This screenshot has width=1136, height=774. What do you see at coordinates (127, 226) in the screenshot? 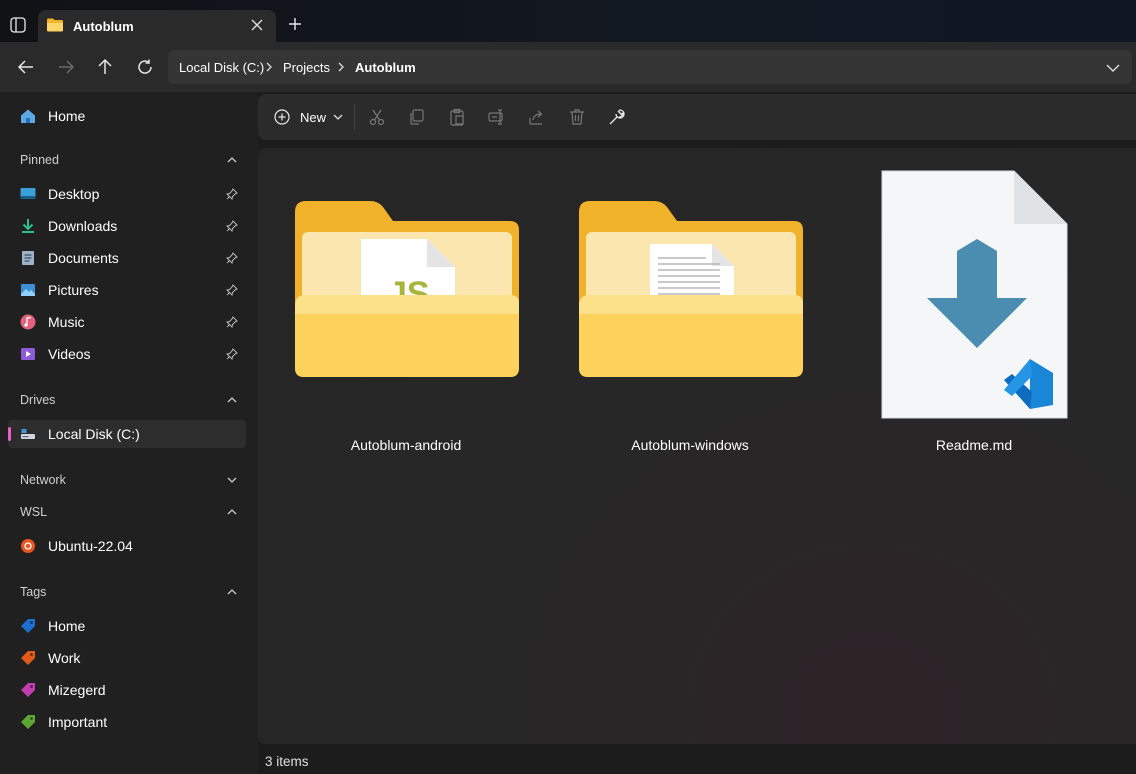
I see `sidebar-item-downloads: Downloads` at bounding box center [127, 226].